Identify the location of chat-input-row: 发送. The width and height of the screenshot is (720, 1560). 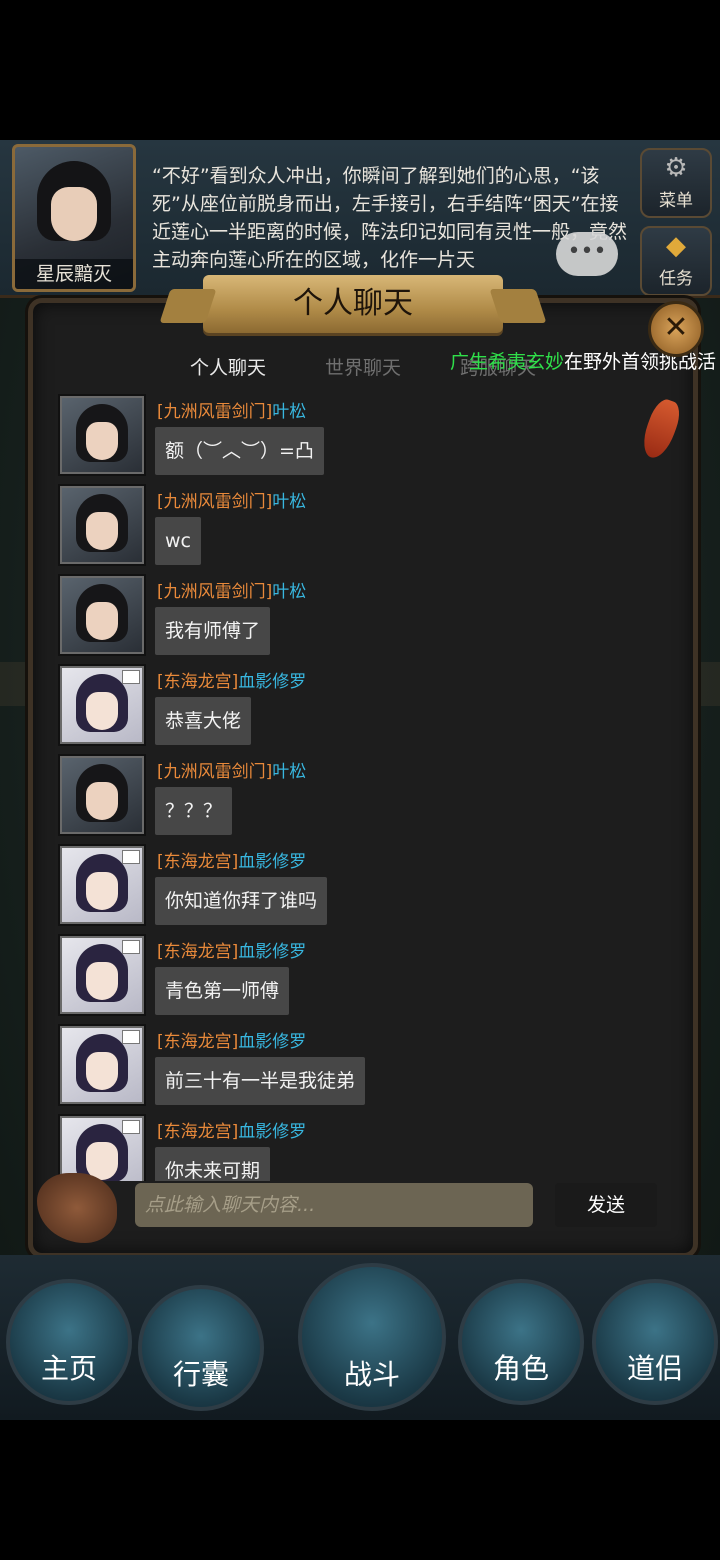
(363, 1209).